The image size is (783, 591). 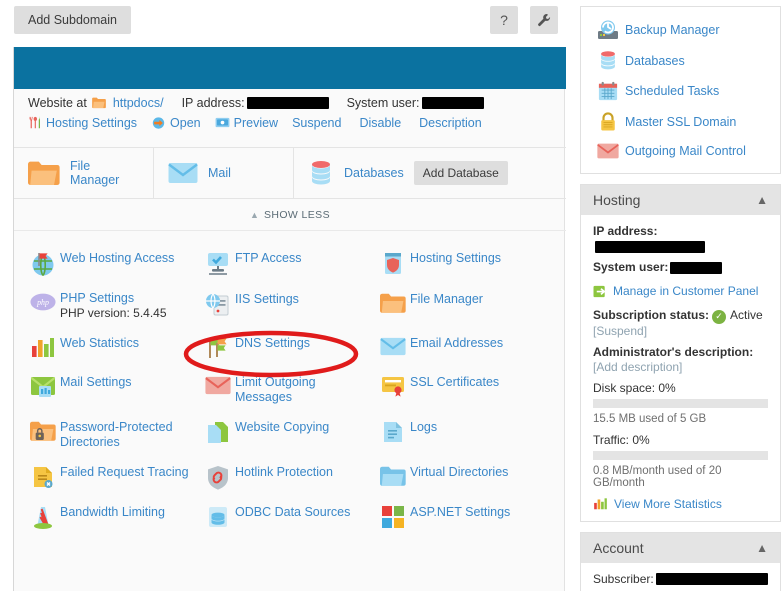 I want to click on suspend-link: [Suspend], so click(x=620, y=331).